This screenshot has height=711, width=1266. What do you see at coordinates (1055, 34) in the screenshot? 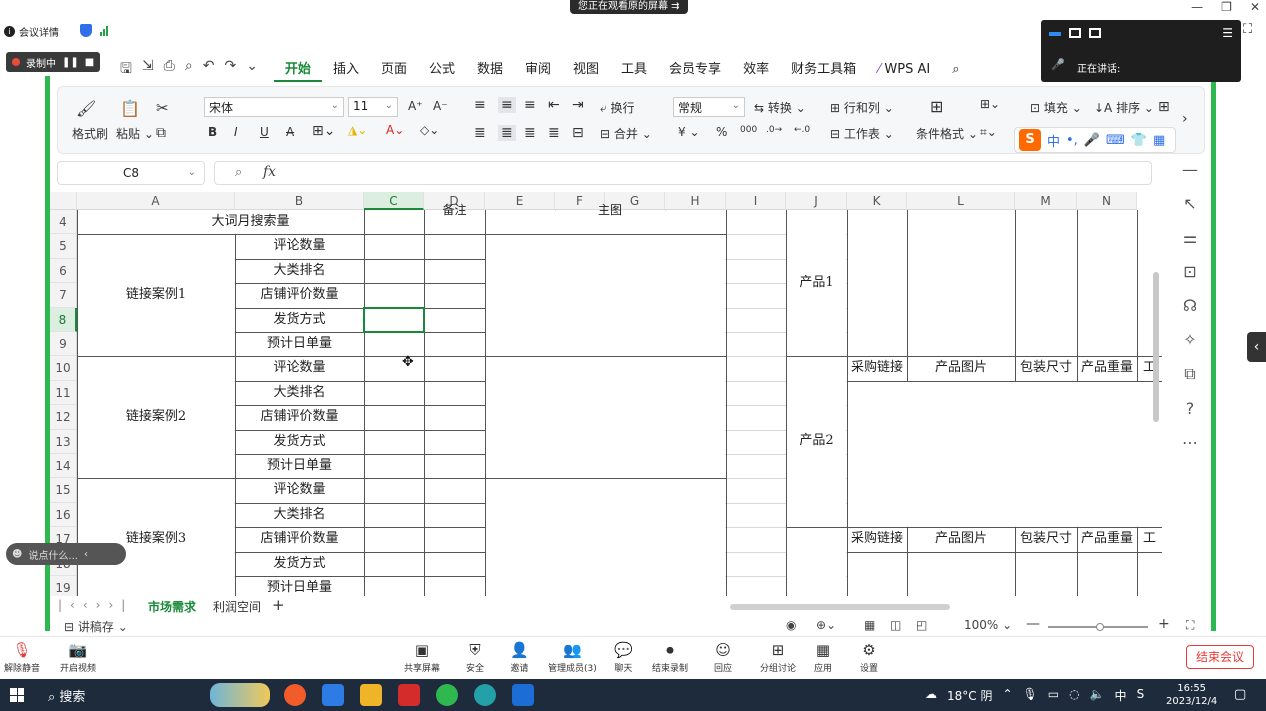
I see `minimize-icon` at bounding box center [1055, 34].